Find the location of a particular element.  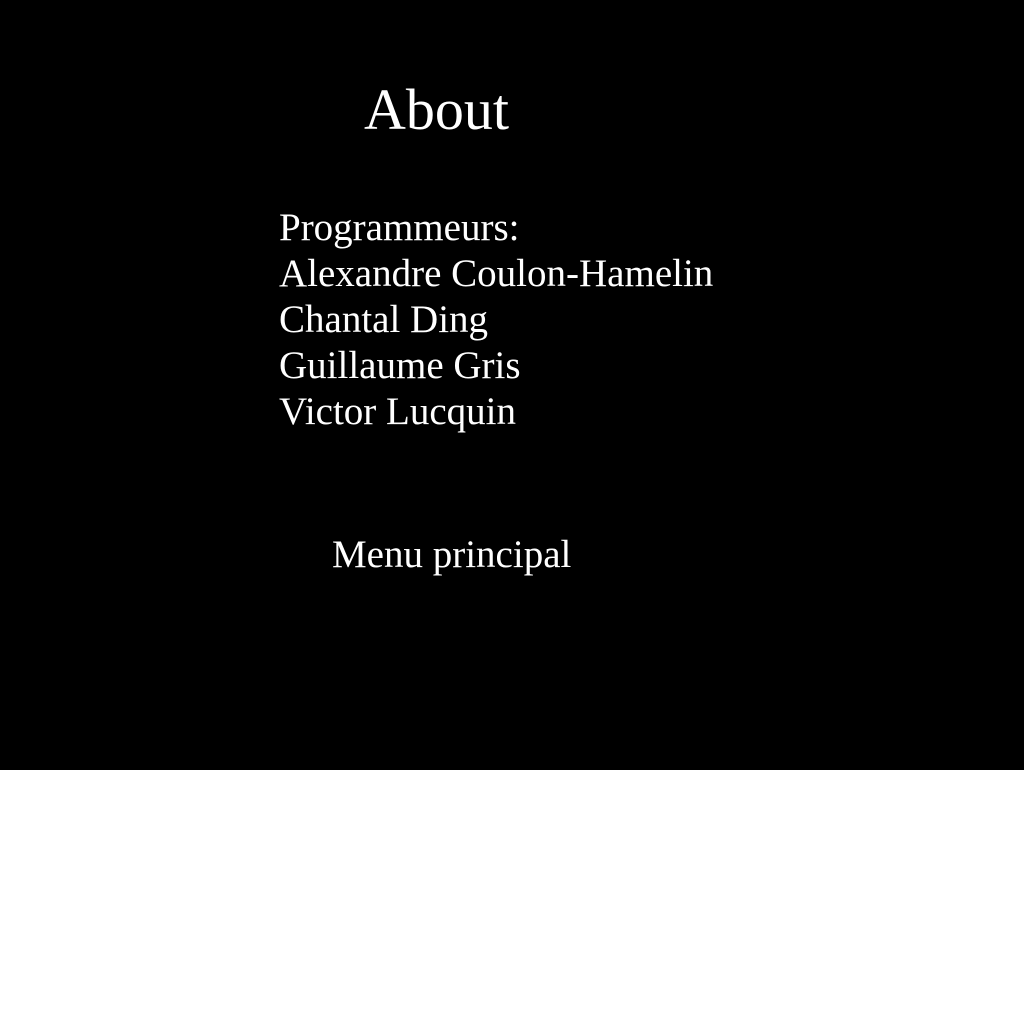

main-menu-button: Menu principal is located at coordinates (451, 555).